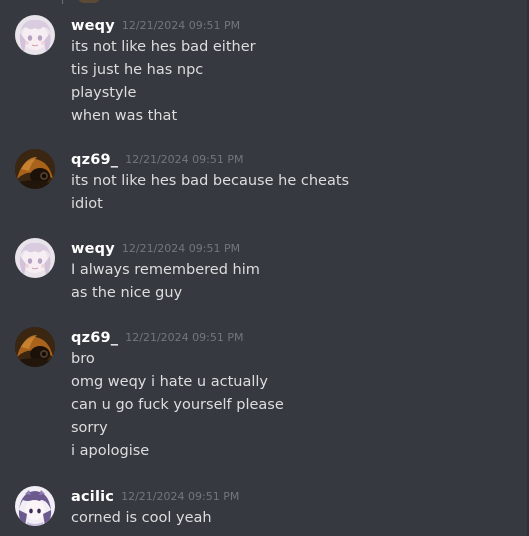 The height and width of the screenshot is (536, 529). Describe the element at coordinates (163, 47) in the screenshot. I see `message-line: its not like hes bad either` at that location.